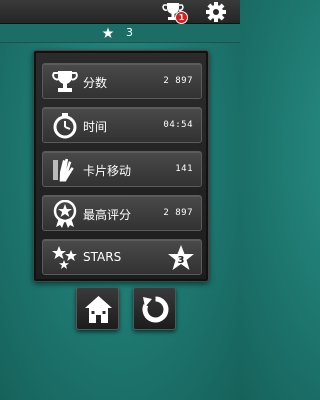 The width and height of the screenshot is (320, 400). I want to click on star-count-badge: 3, so click(181, 257).